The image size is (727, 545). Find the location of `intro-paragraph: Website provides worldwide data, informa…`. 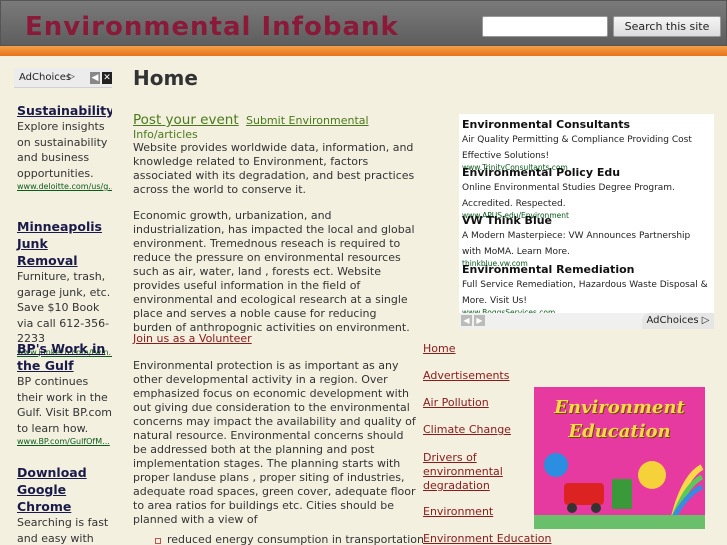

intro-paragraph: Website provides worldwide data, informa… is located at coordinates (274, 168).